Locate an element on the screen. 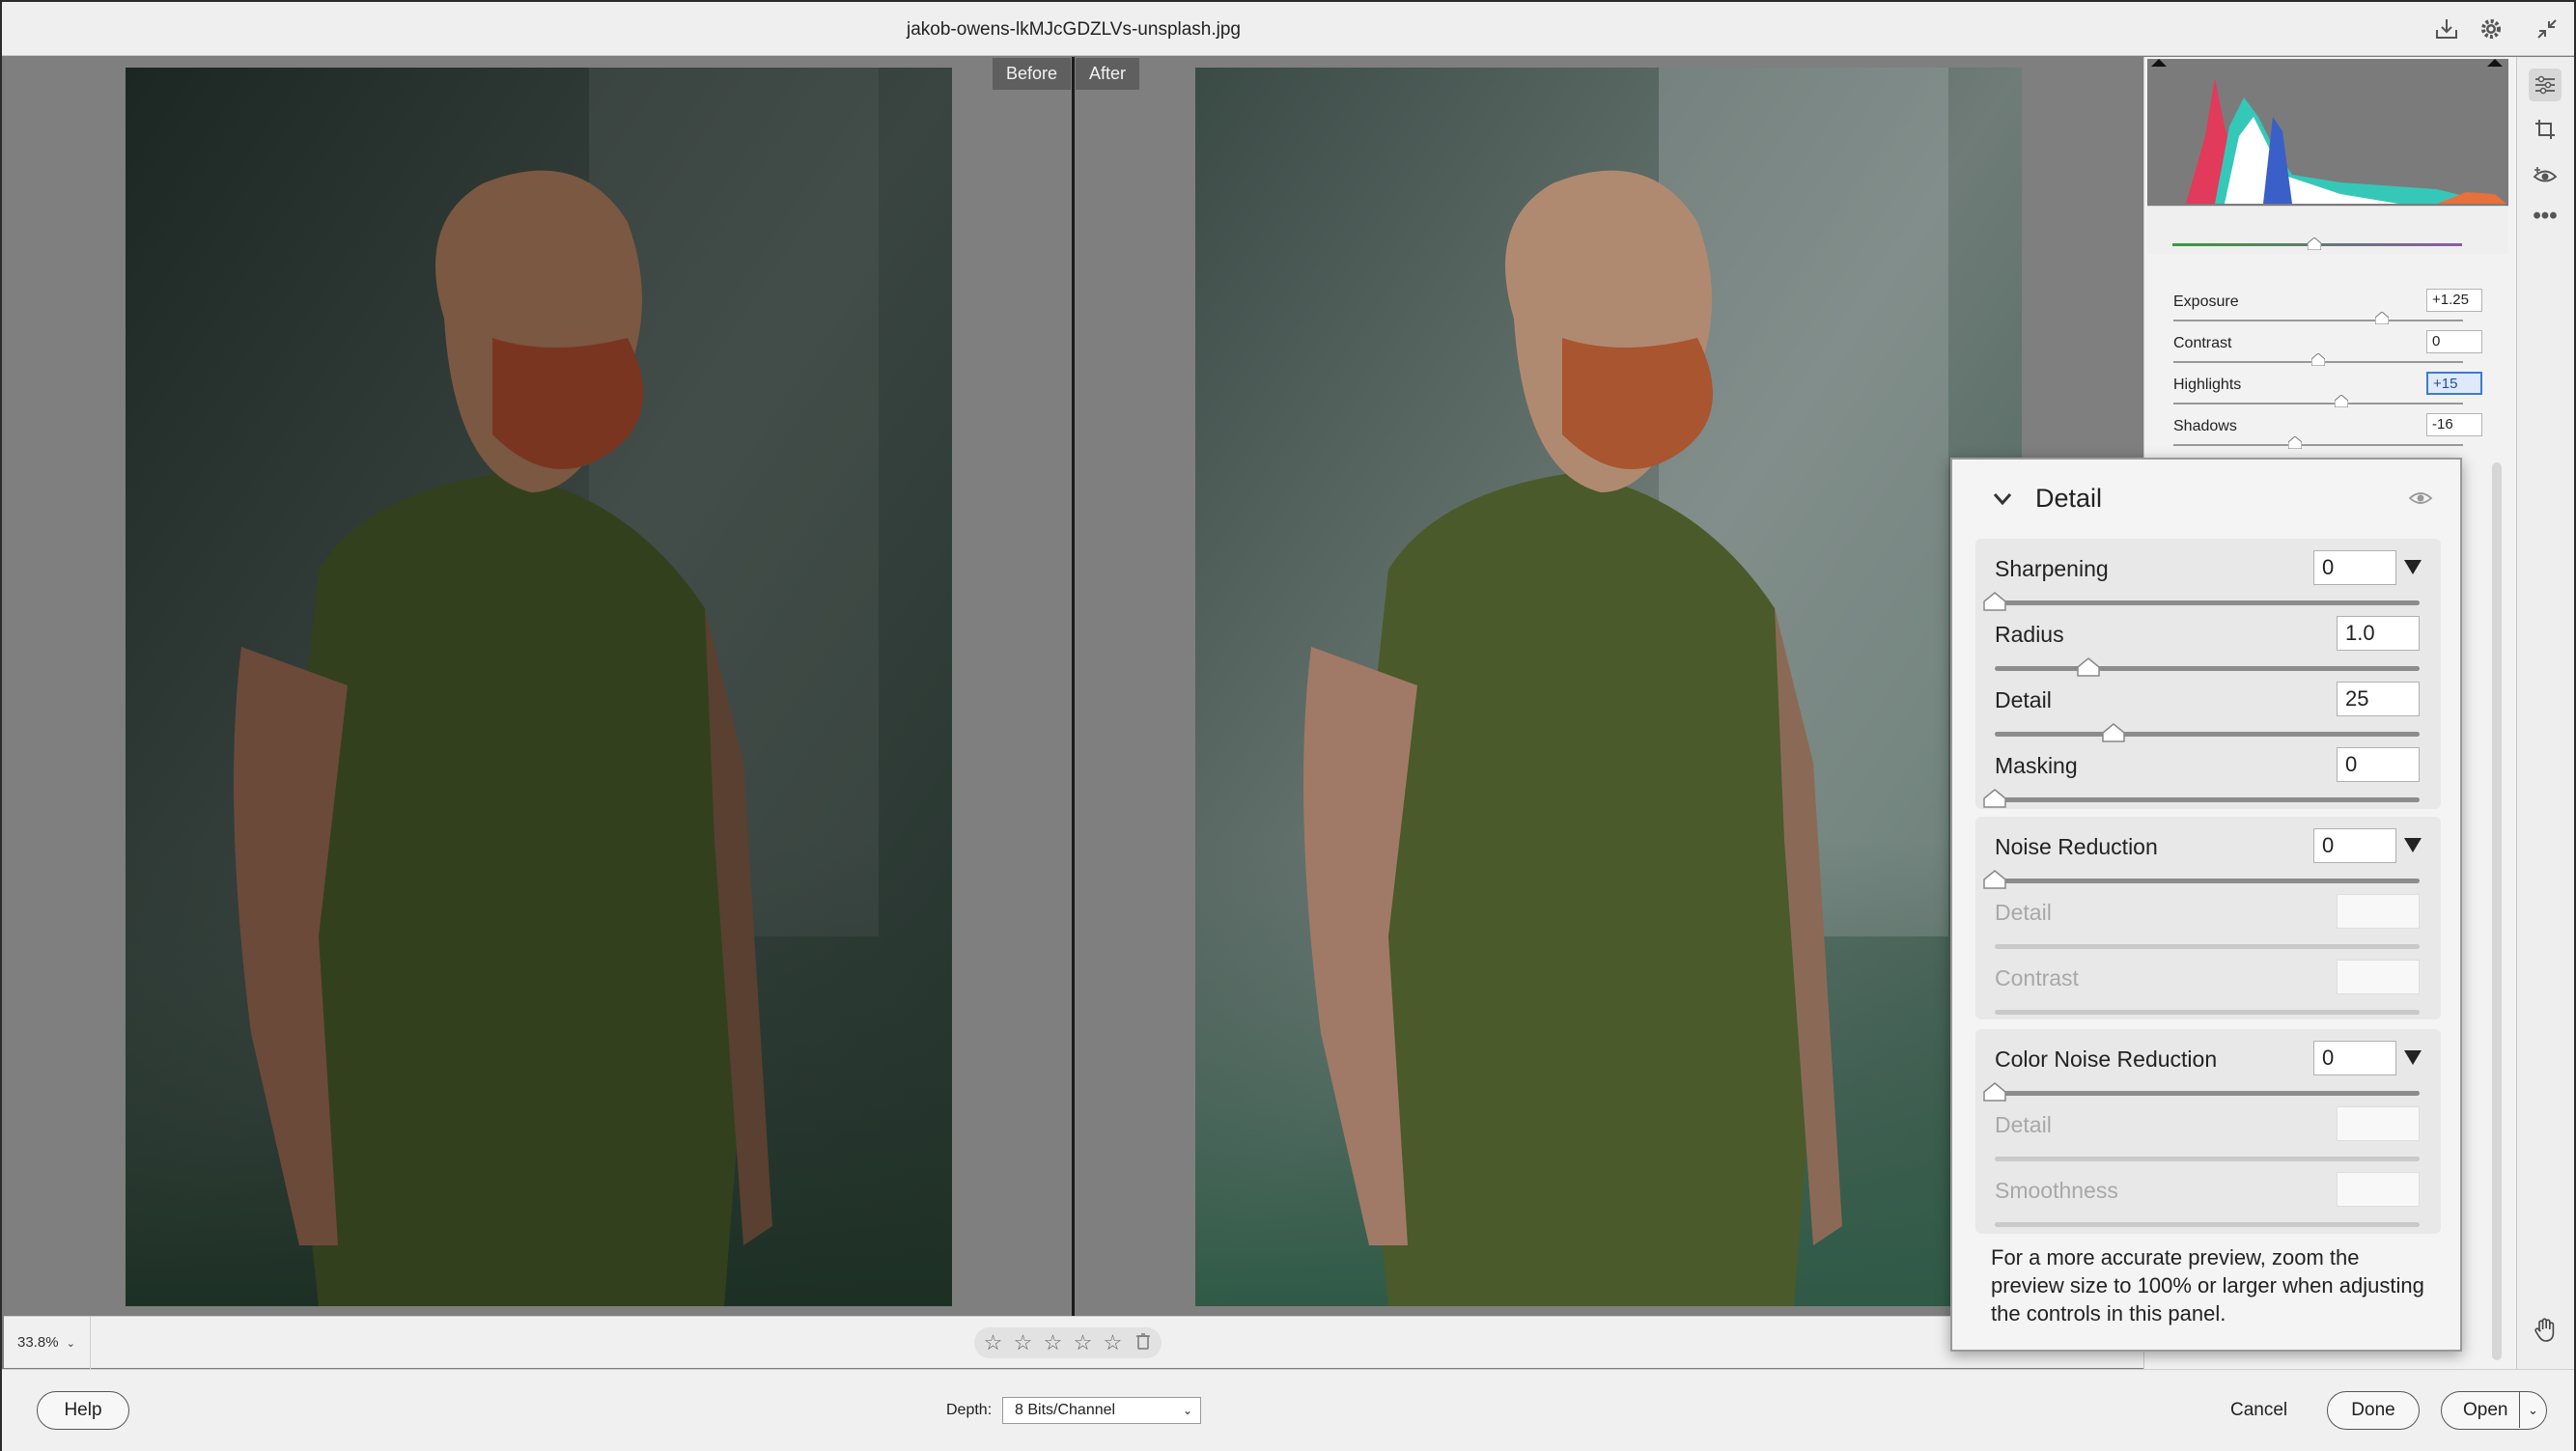 Image resolution: width=2576 pixels, height=1451 pixels. panel-scrollbar is located at coordinates (2497, 911).